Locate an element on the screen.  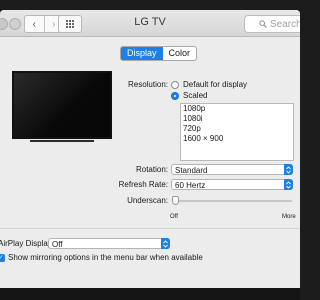
underscan-max-label: More is located at coordinates (289, 217).